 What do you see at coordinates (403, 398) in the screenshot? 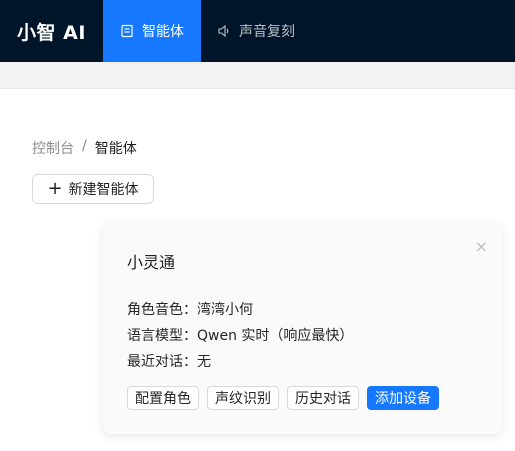
I see `add-device-button: 添加设备` at bounding box center [403, 398].